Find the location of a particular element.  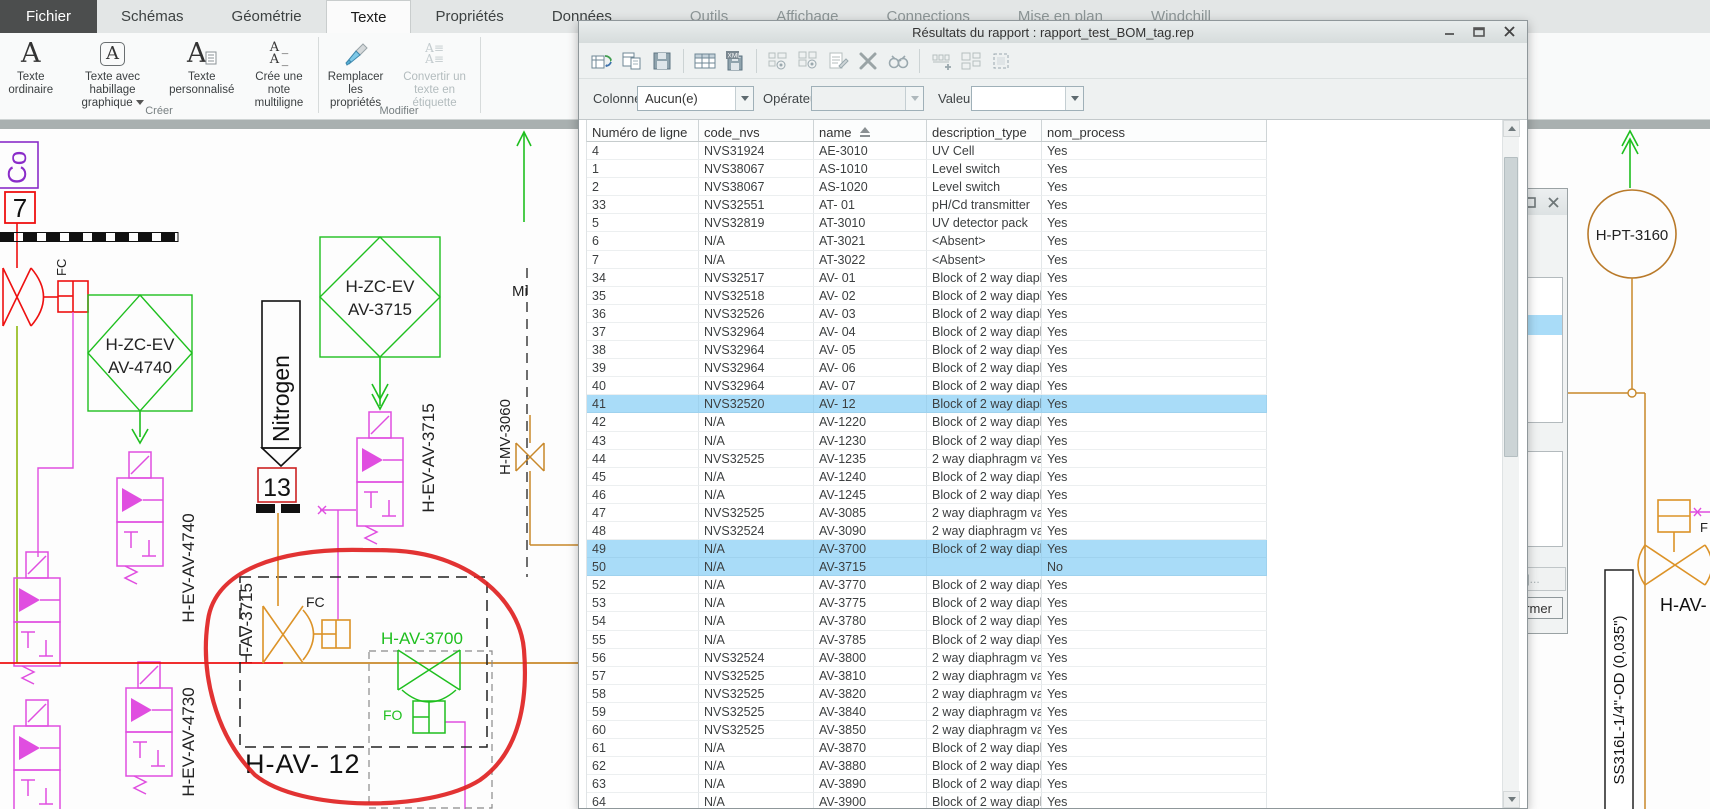

column-header-nom-process: nom_process is located at coordinates (1154, 130).